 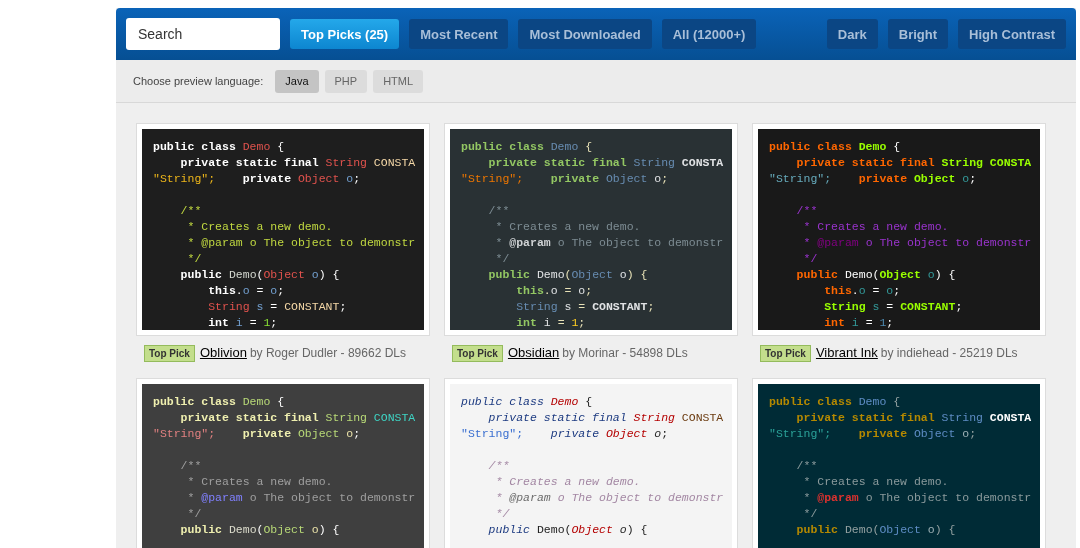 What do you see at coordinates (297, 81) in the screenshot?
I see `language-option: Java` at bounding box center [297, 81].